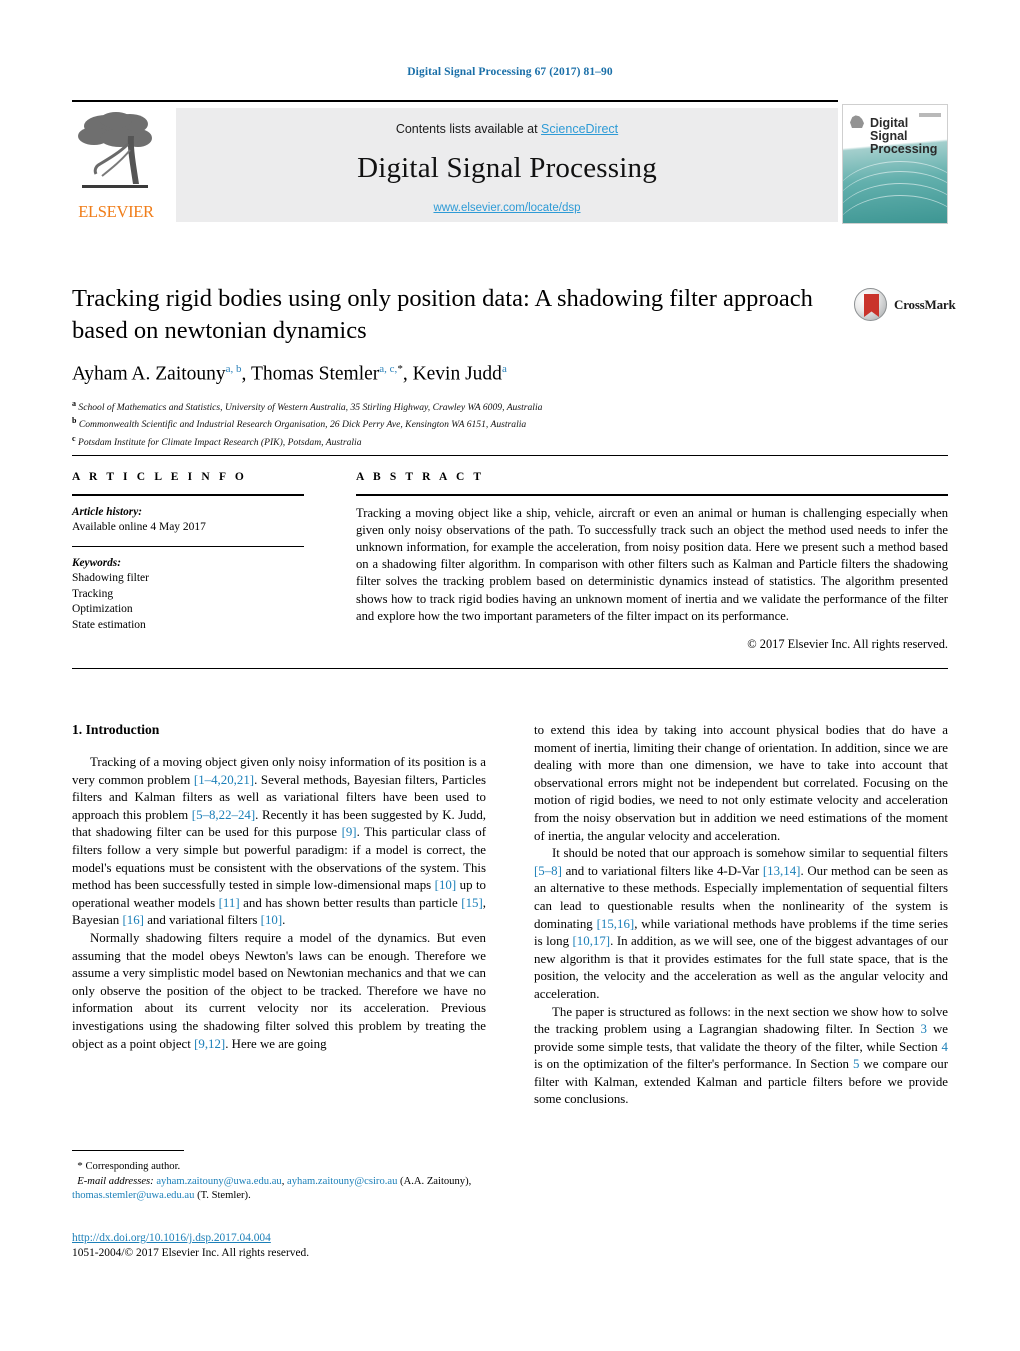  I want to click on article-history-label: Article history:, so click(107, 511).